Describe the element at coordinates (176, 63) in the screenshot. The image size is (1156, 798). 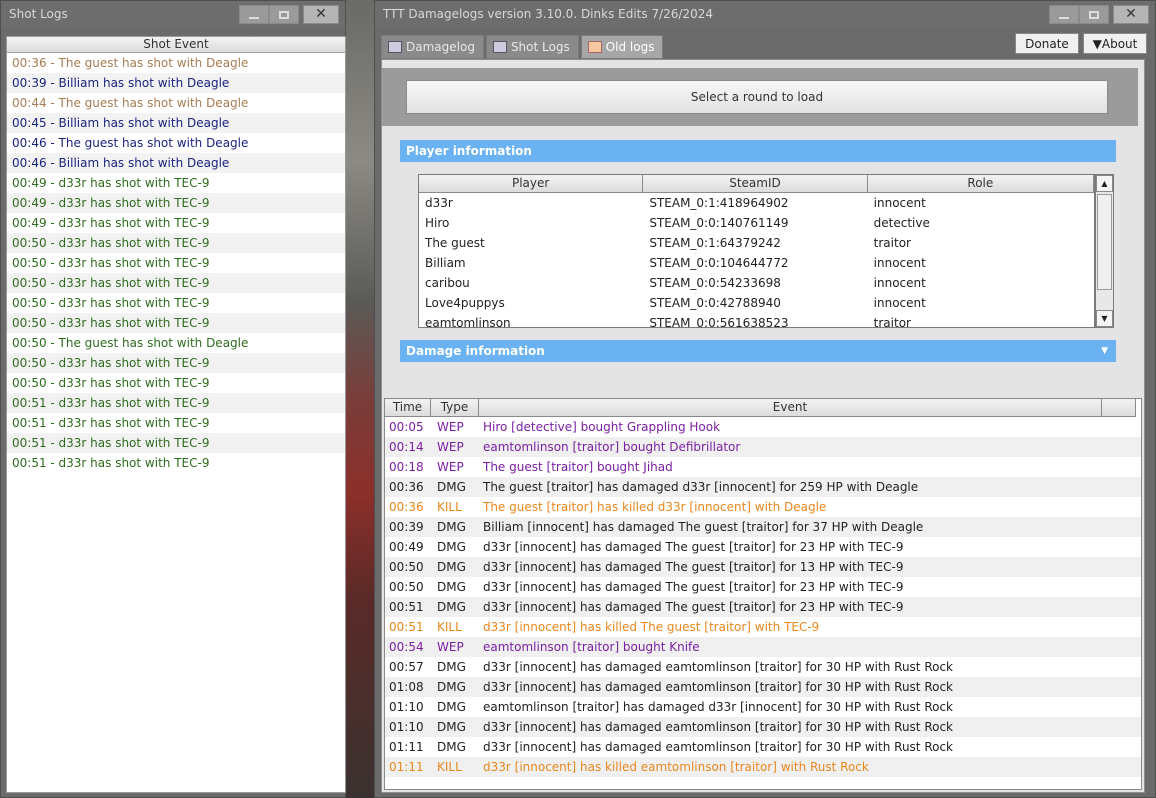
I see `shot-event-row: 00:36 - The guest has shot with Deagle` at that location.